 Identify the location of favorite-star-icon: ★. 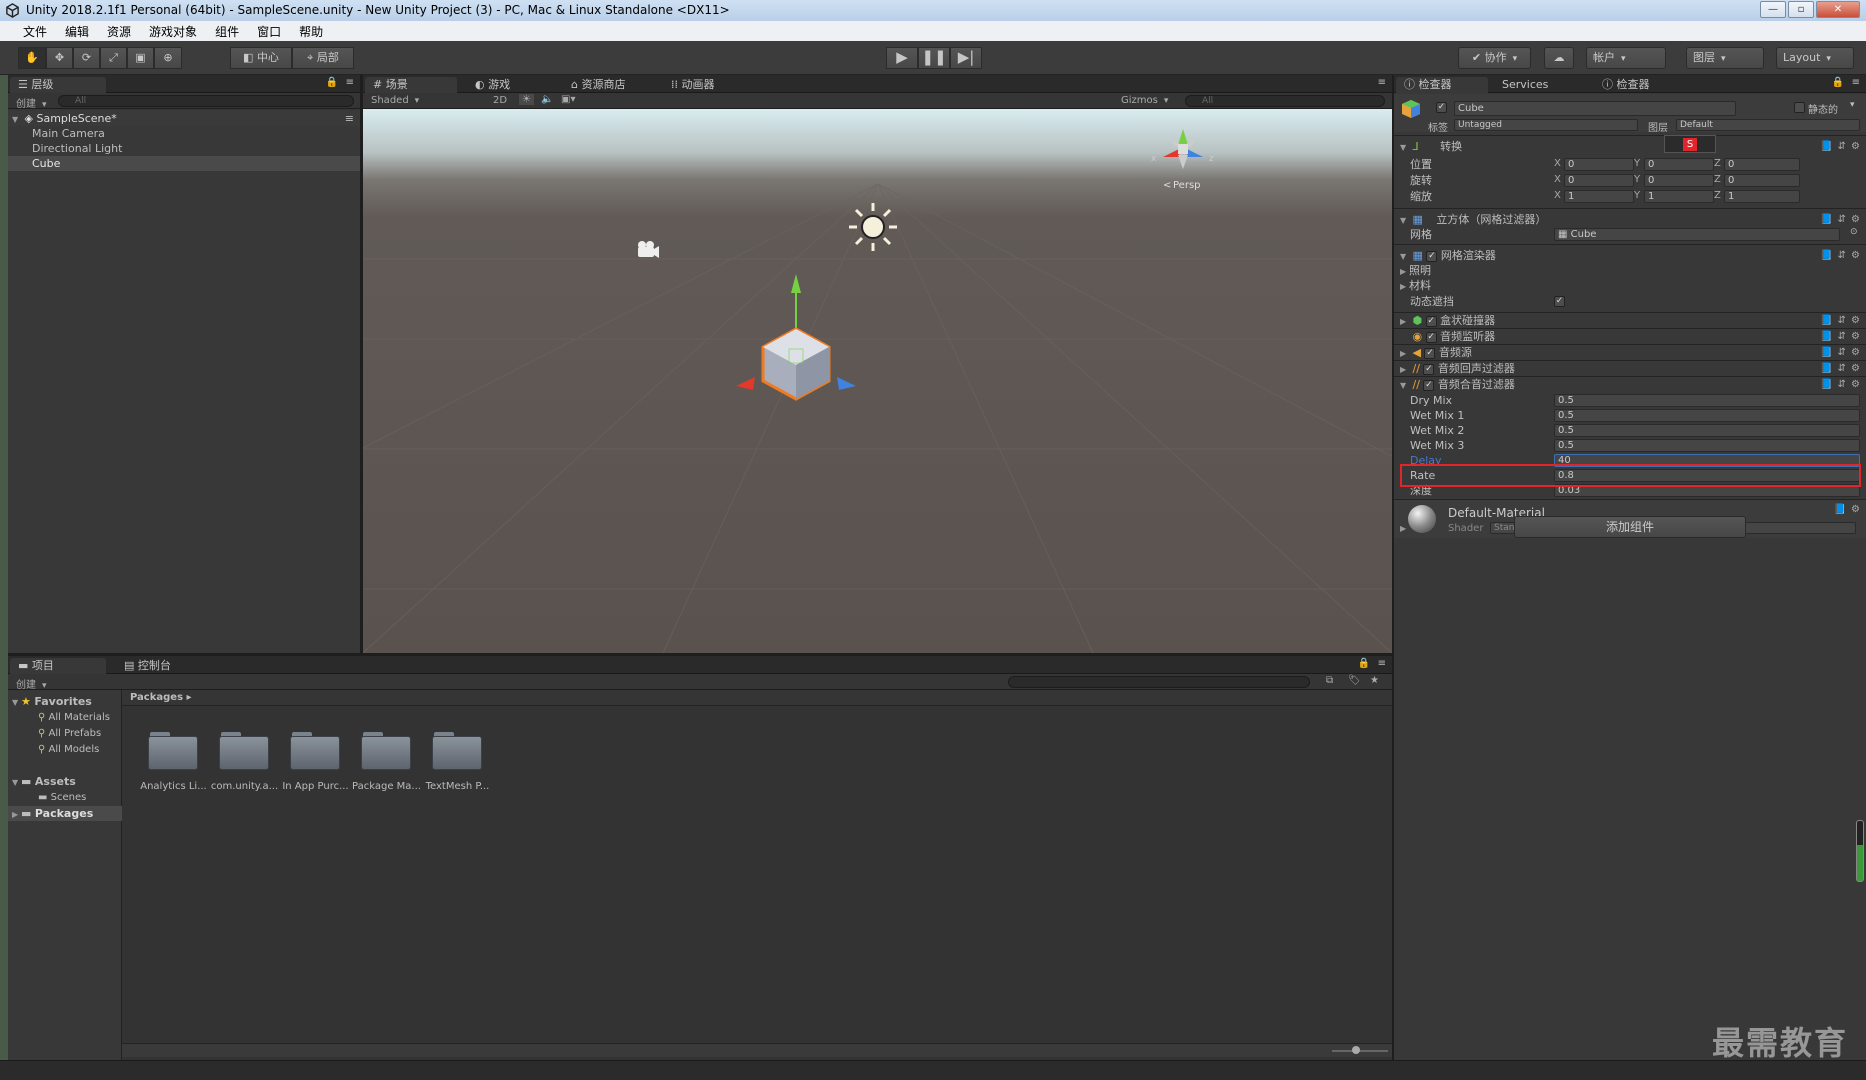
(1374, 680).